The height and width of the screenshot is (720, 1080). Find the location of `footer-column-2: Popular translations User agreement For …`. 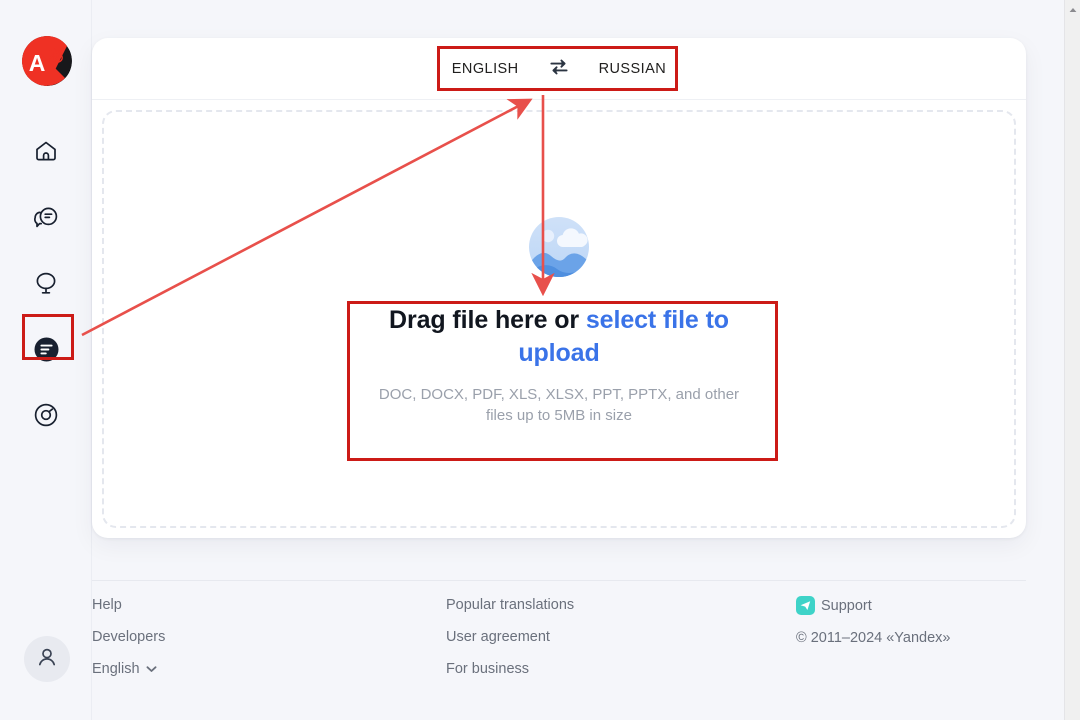

footer-column-2: Popular translations User agreement For … is located at coordinates (621, 652).